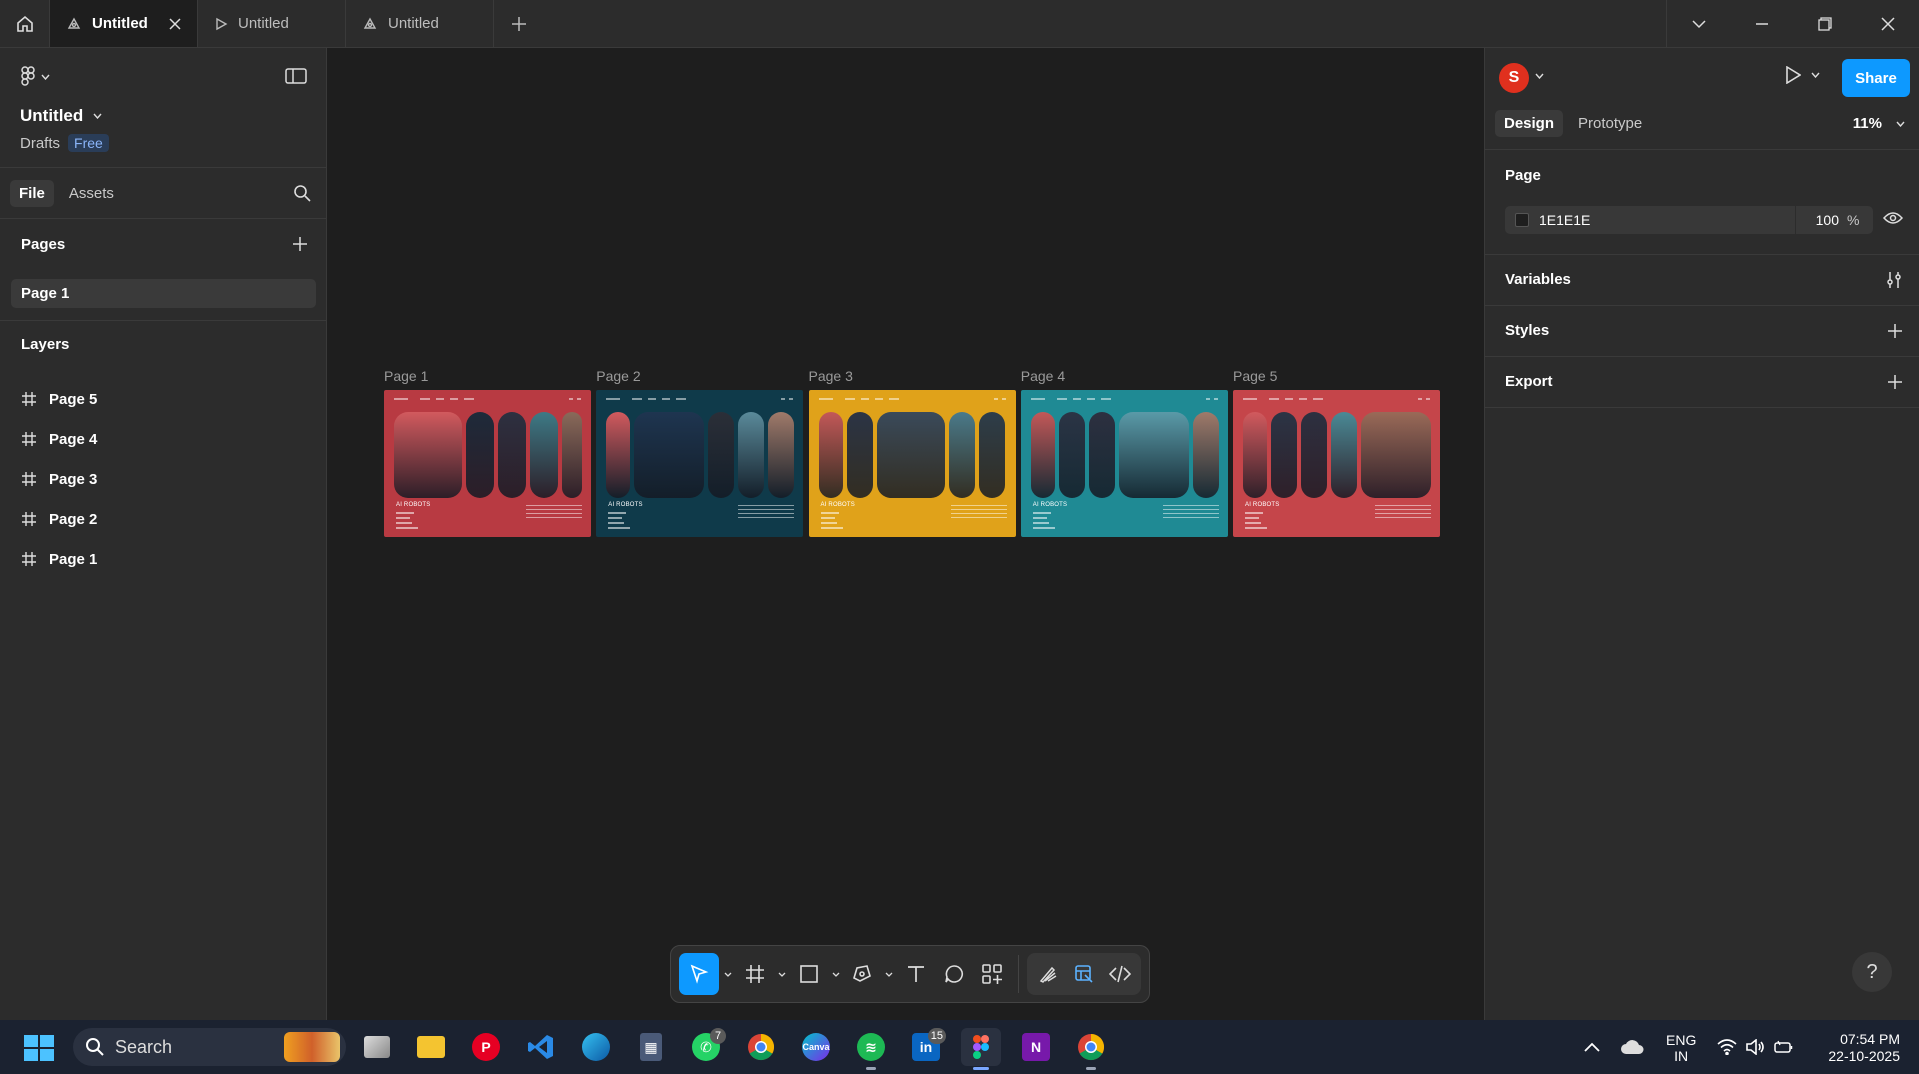  What do you see at coordinates (40, 143) in the screenshot?
I see `drafts-link: Drafts` at bounding box center [40, 143].